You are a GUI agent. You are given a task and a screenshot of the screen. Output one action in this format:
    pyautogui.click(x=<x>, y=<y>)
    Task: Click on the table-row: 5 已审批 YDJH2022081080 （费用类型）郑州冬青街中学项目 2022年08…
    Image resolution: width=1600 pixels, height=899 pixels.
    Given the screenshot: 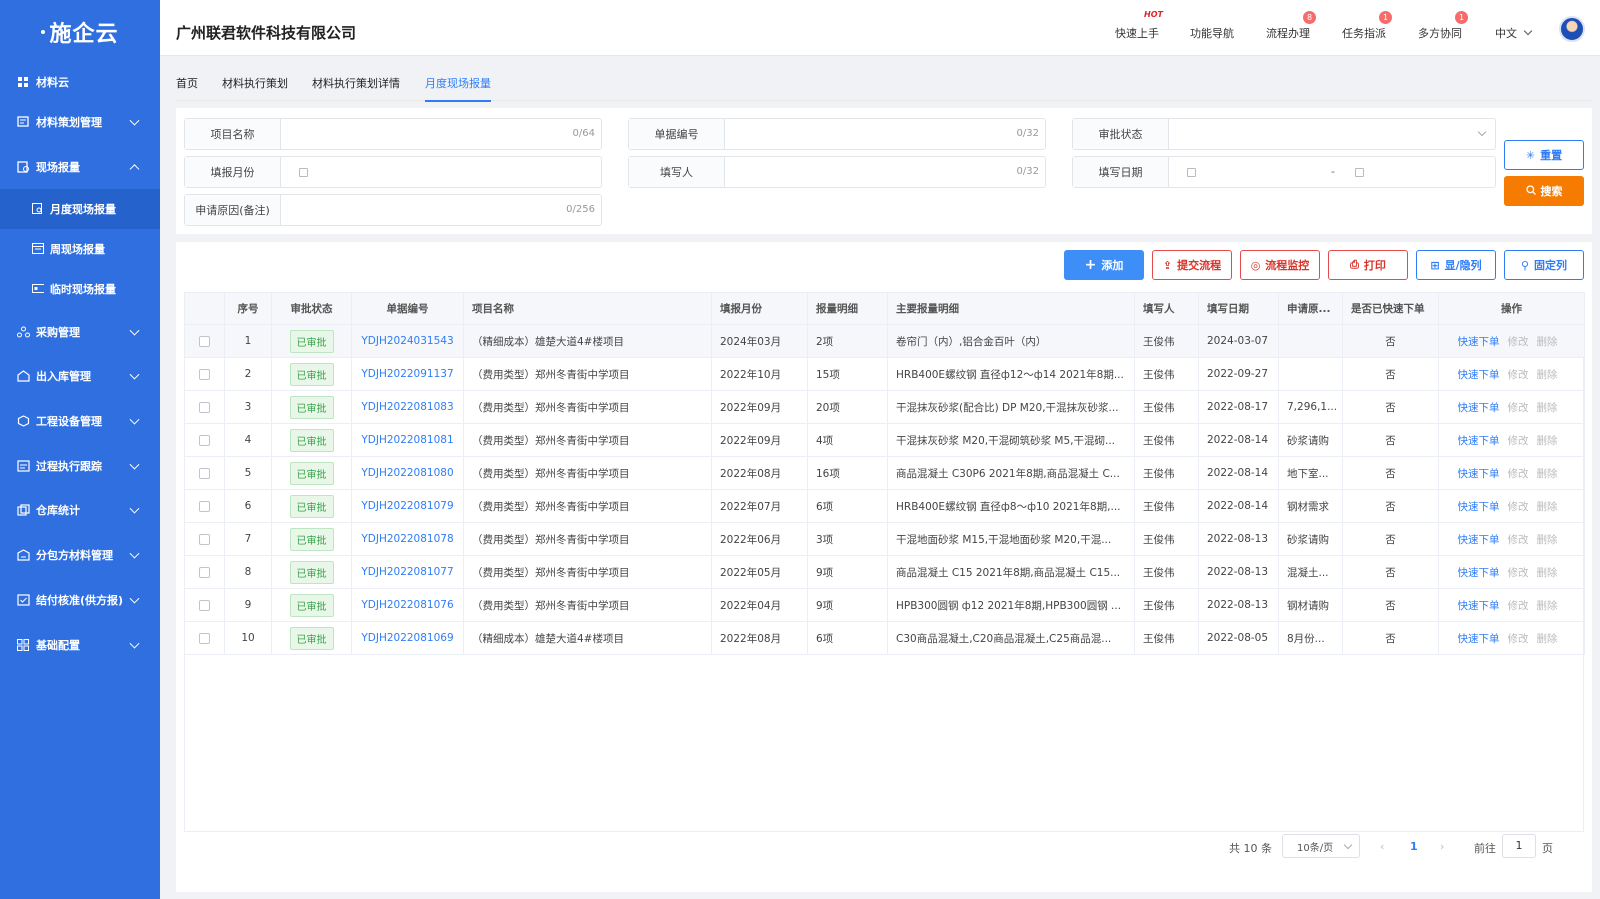 What is the action you would take?
    pyautogui.click(x=884, y=473)
    